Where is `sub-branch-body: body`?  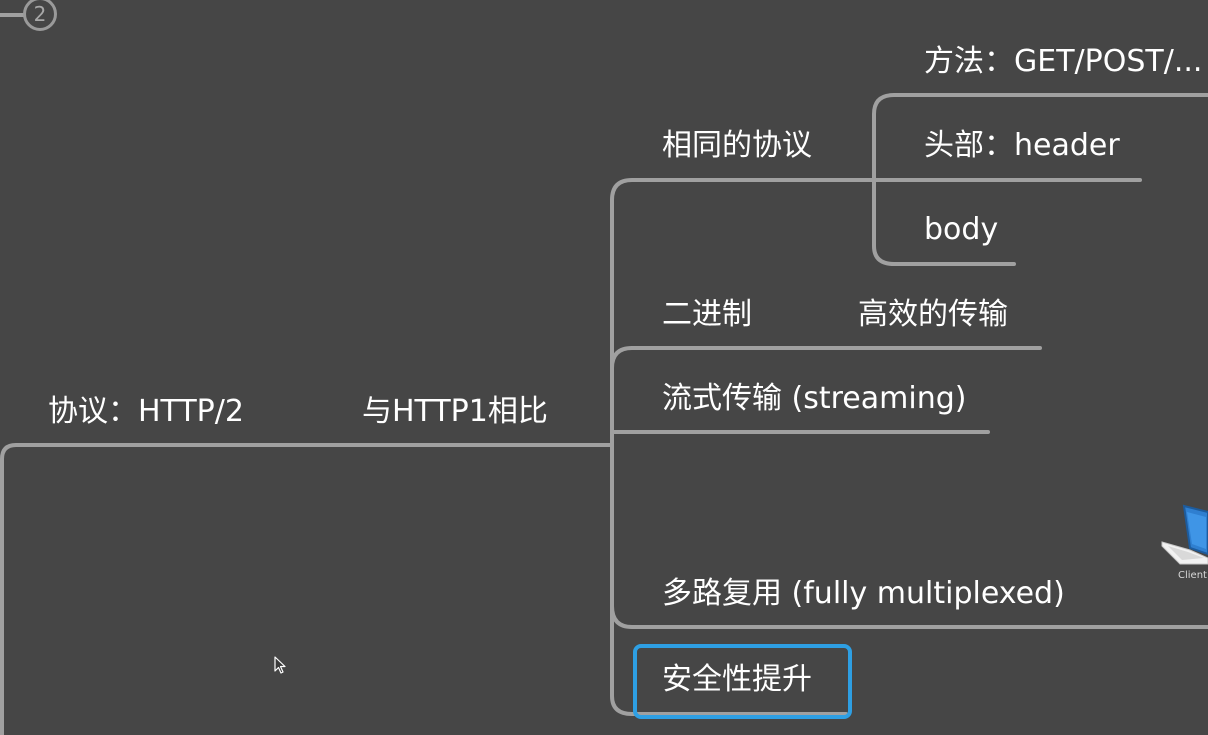 sub-branch-body: body is located at coordinates (961, 230).